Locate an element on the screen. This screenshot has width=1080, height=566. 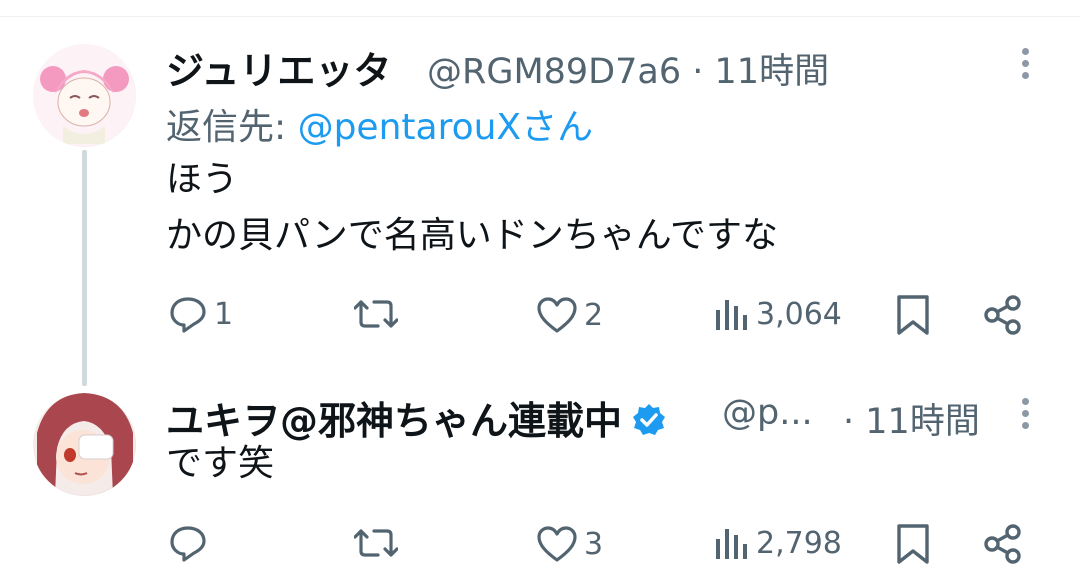
like-button: 3 is located at coordinates (569, 544).